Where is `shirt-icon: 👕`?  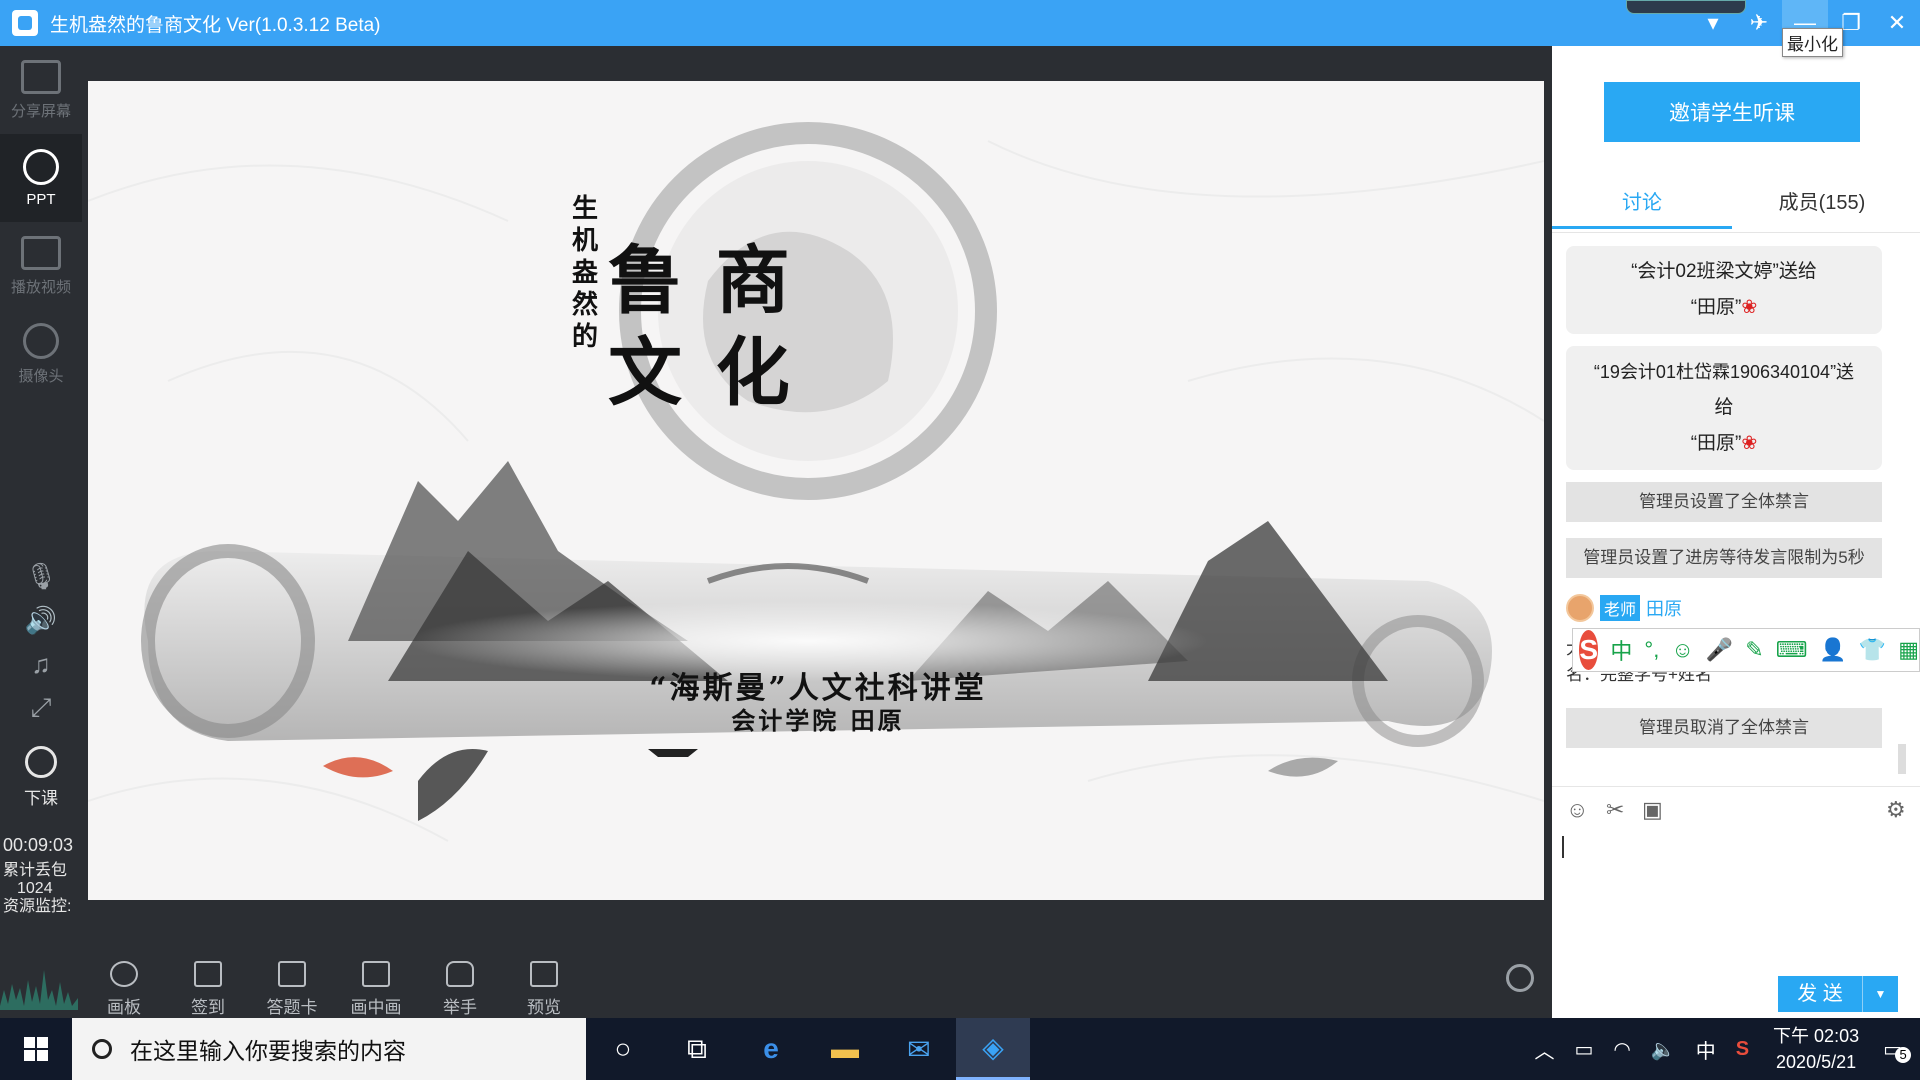 shirt-icon: 👕 is located at coordinates (1872, 650).